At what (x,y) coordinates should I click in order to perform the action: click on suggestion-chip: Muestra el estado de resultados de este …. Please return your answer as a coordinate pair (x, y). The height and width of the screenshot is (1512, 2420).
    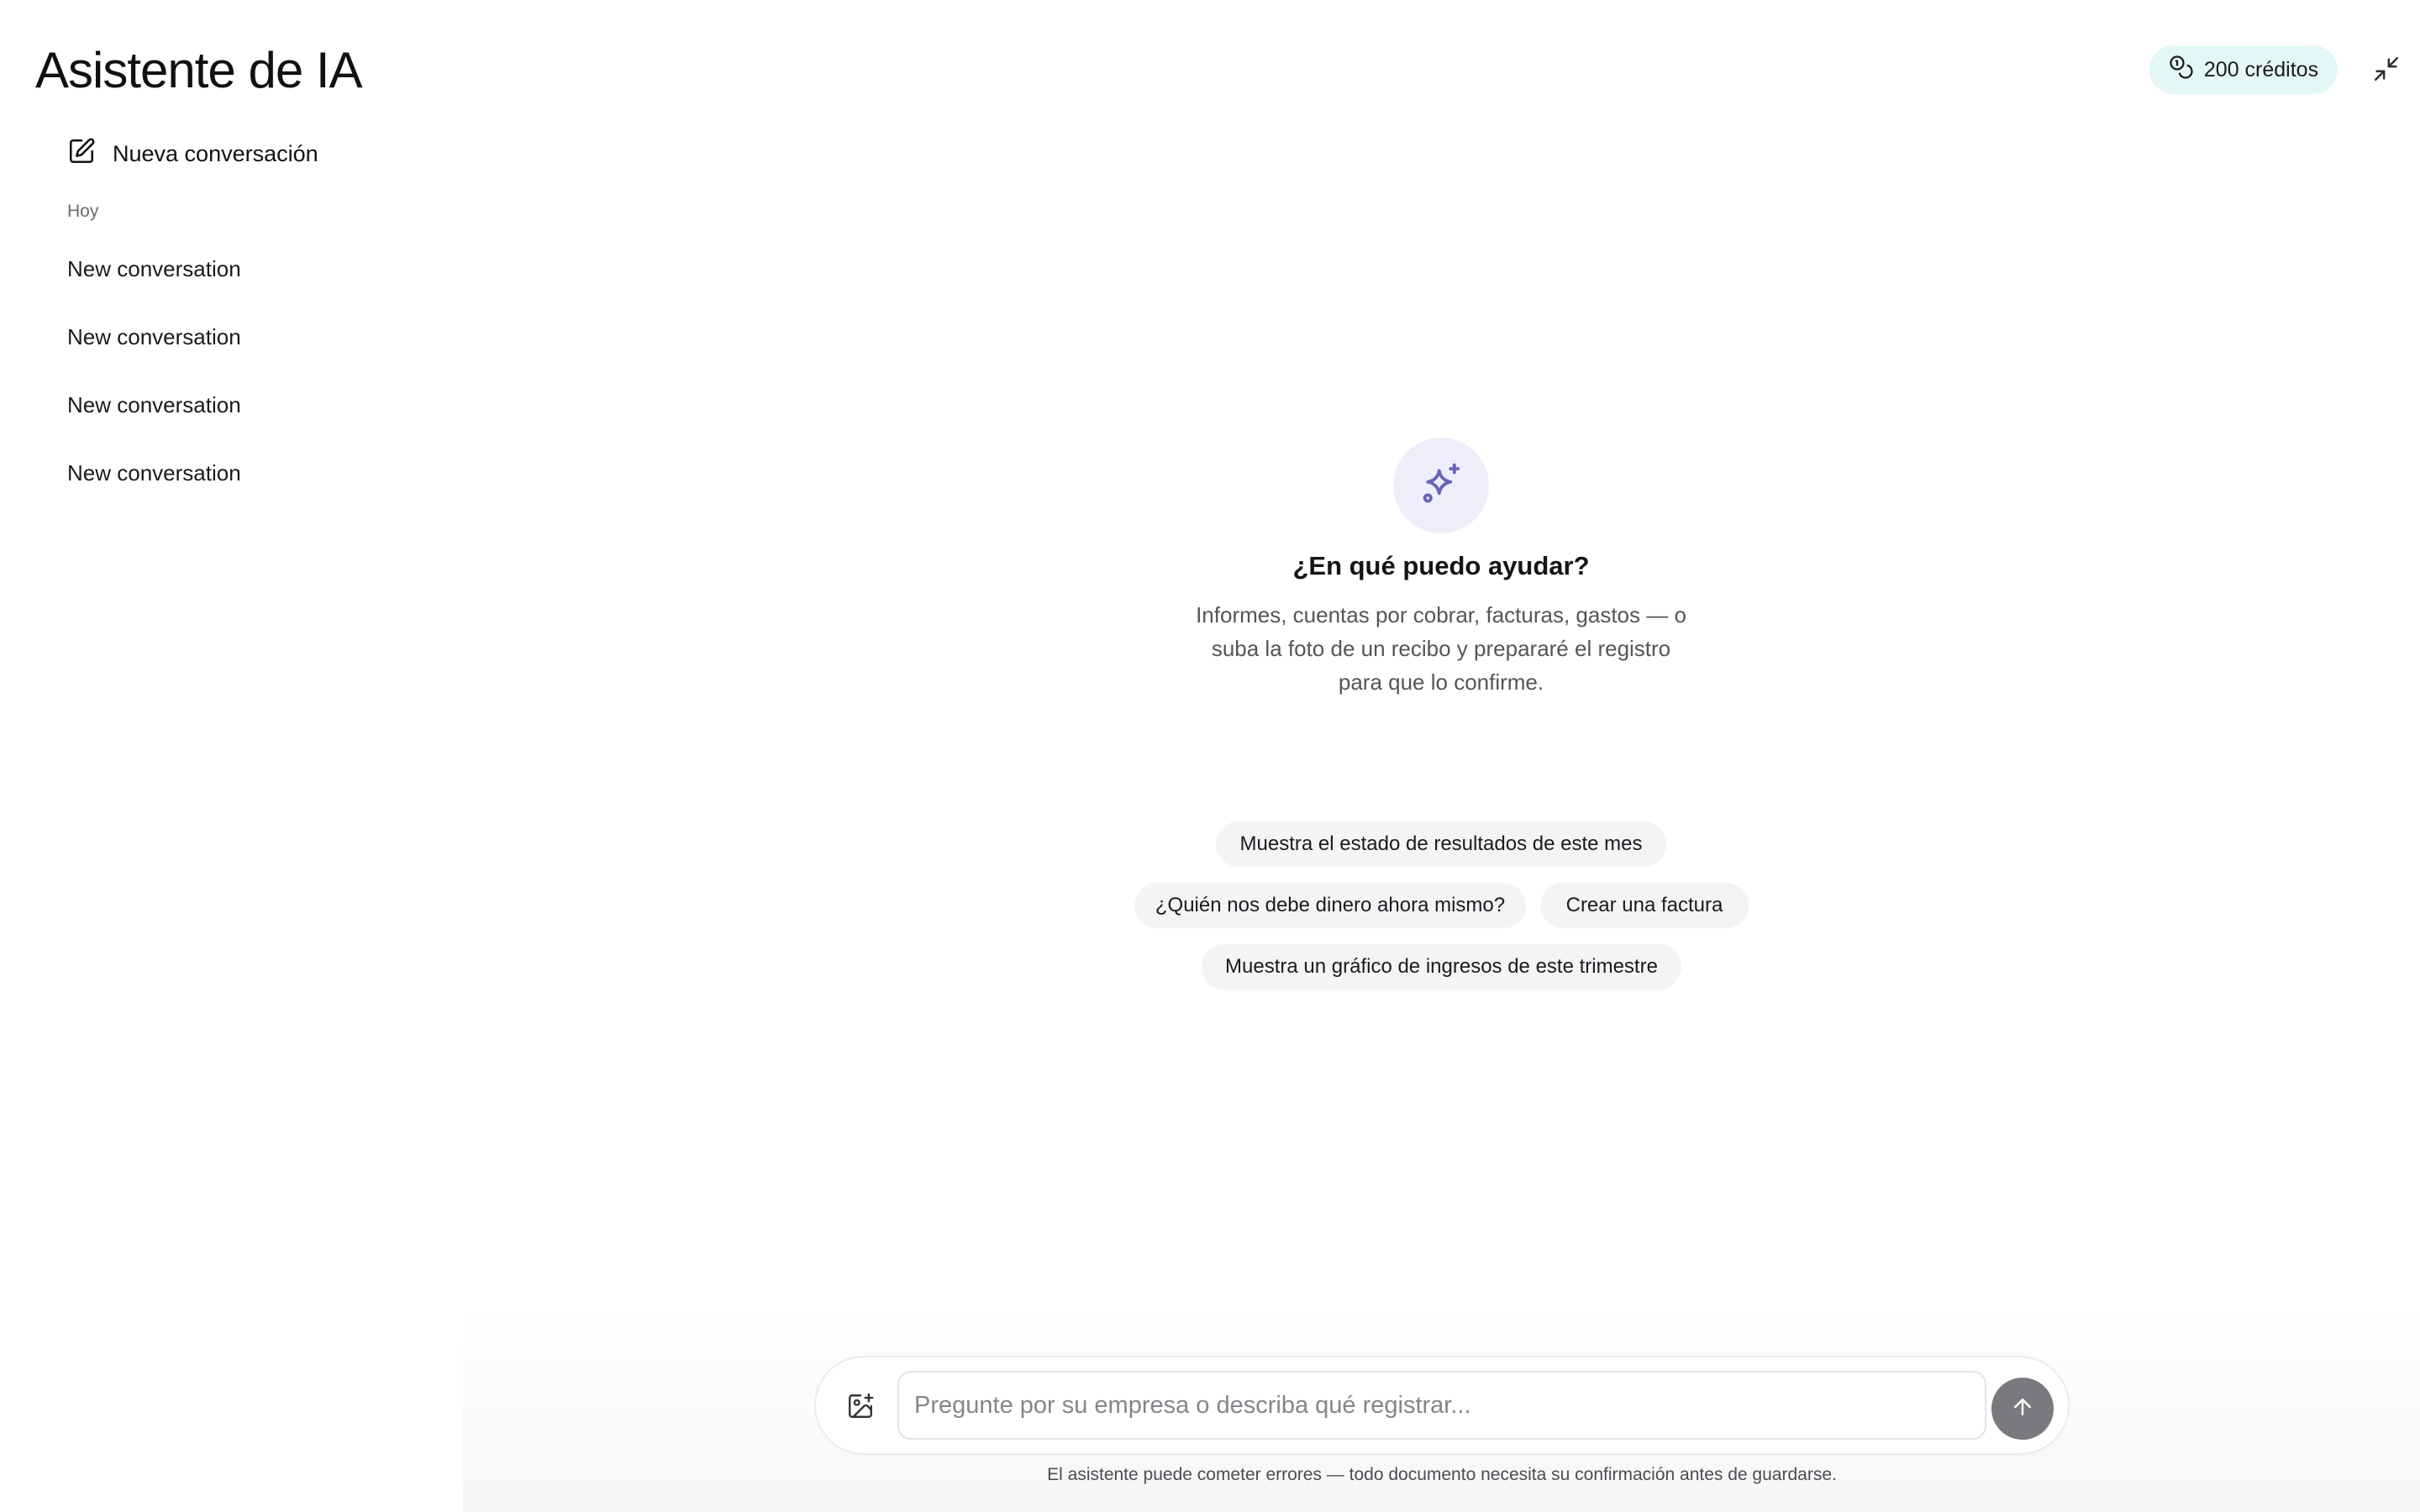
    Looking at the image, I should click on (1441, 844).